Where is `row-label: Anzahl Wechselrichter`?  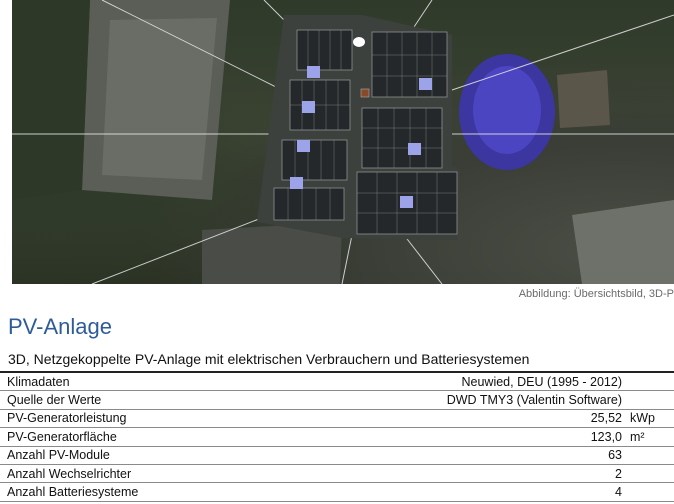 row-label: Anzahl Wechselrichter is located at coordinates (157, 474).